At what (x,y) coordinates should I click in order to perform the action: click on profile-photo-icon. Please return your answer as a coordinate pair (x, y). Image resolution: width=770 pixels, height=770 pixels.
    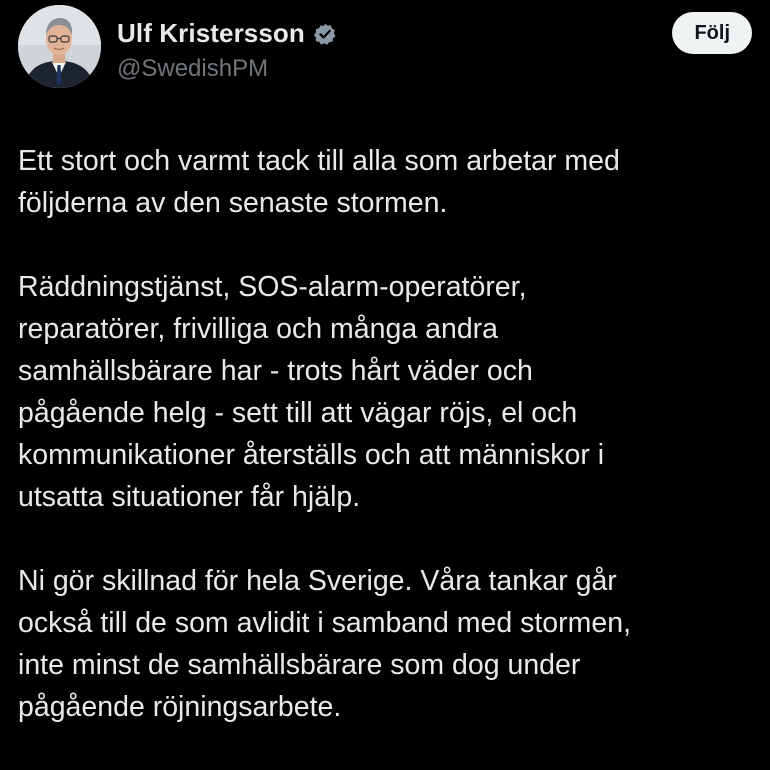
    Looking at the image, I should click on (59, 46).